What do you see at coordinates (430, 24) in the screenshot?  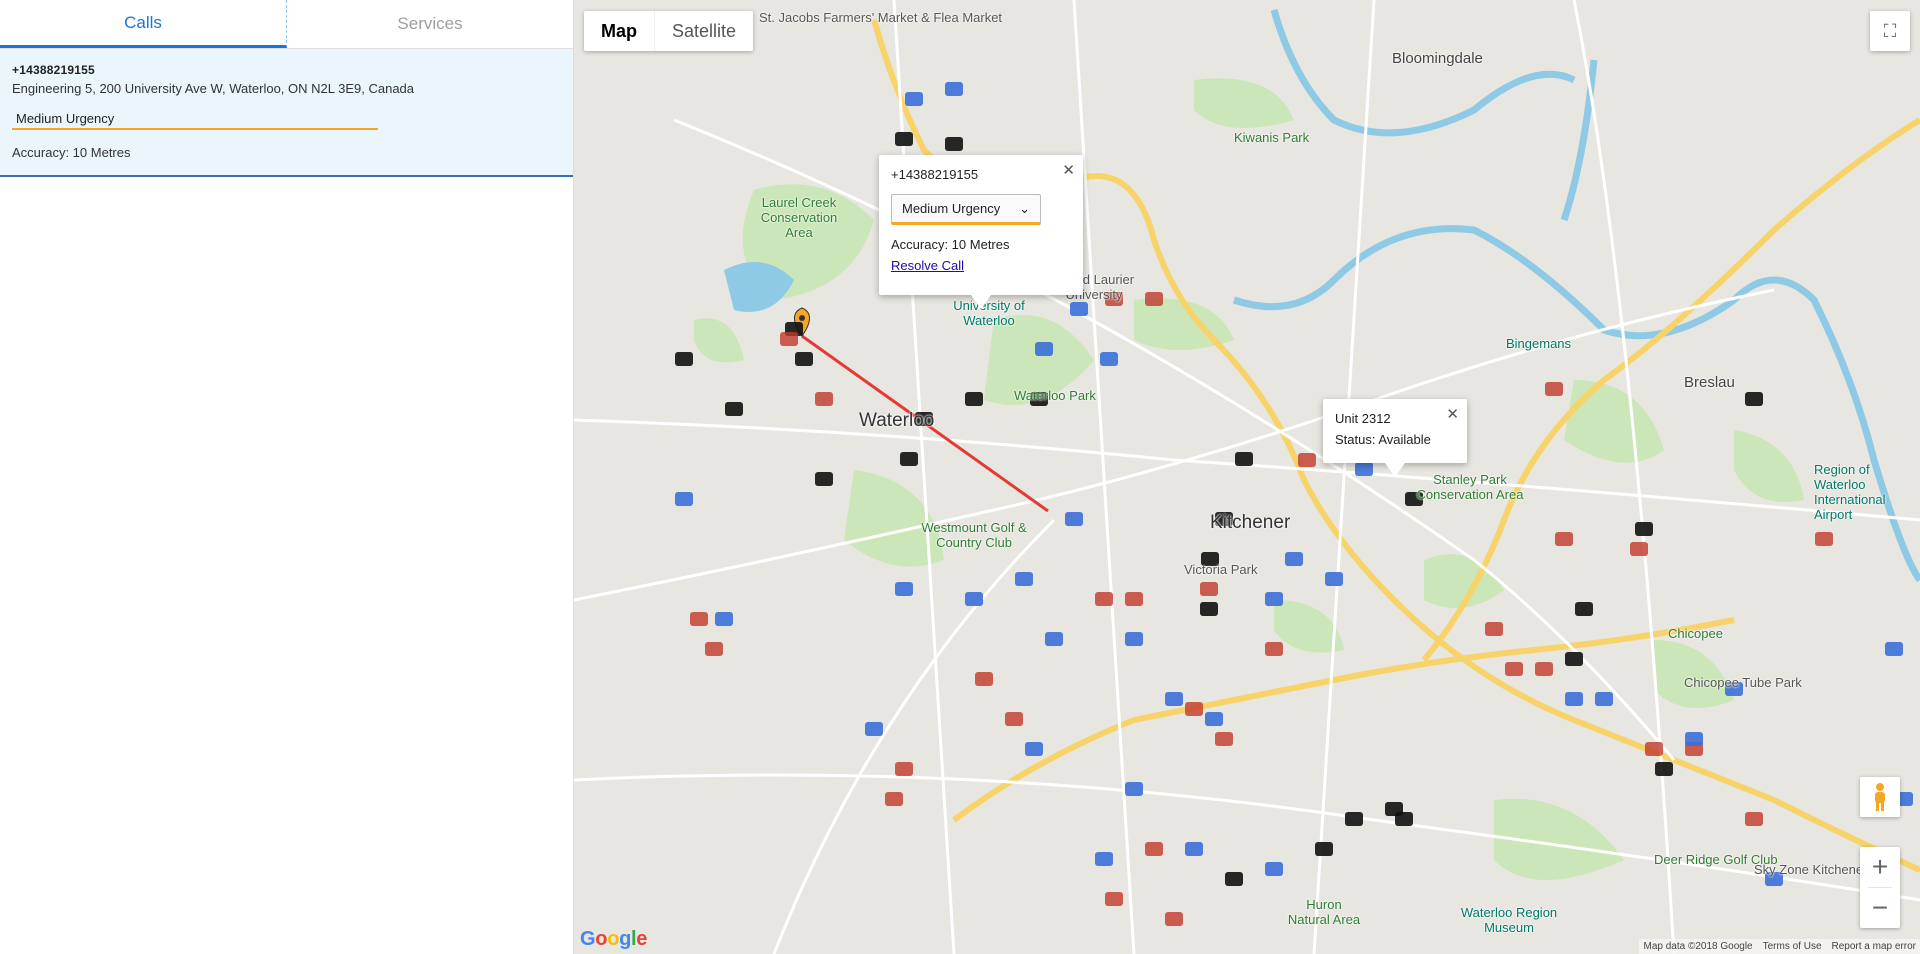 I see `tab-services: Services` at bounding box center [430, 24].